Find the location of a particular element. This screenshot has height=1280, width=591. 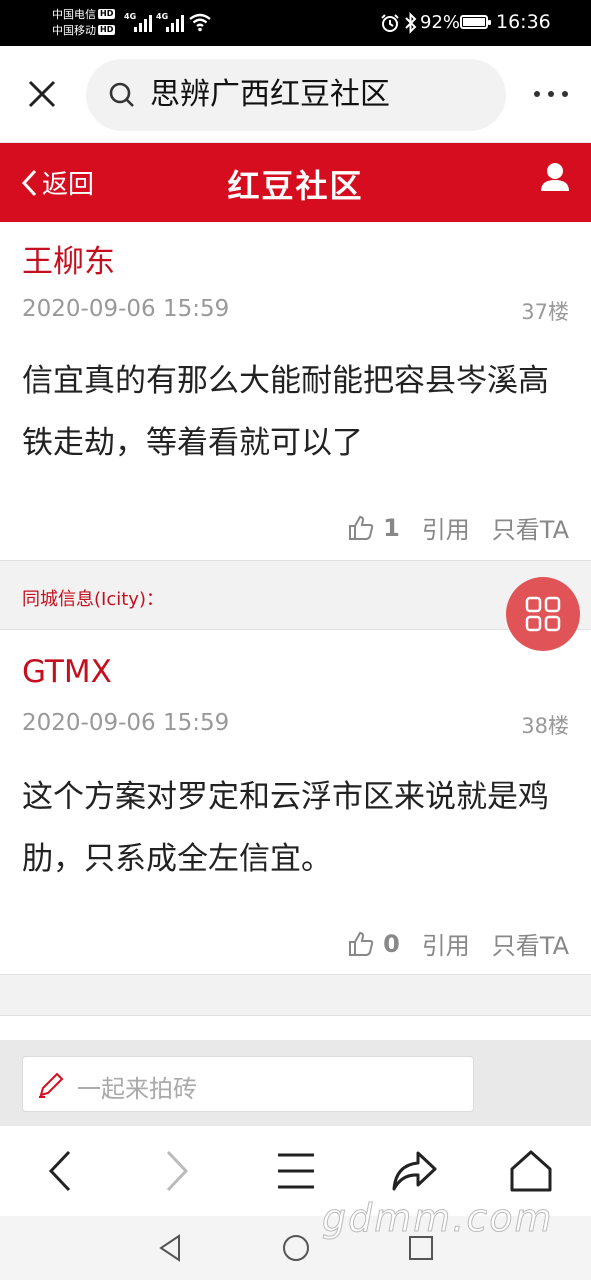

post-content: 这个方案对罗定和云浮市区来说就是鸡肋，只系成全左信宜。 is located at coordinates (285, 828).